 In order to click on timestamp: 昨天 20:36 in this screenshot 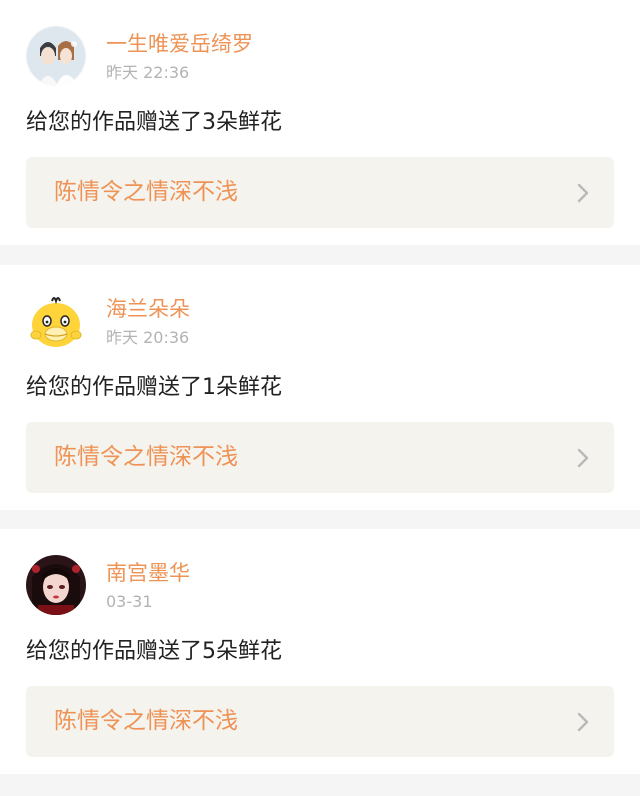, I will do `click(148, 337)`.